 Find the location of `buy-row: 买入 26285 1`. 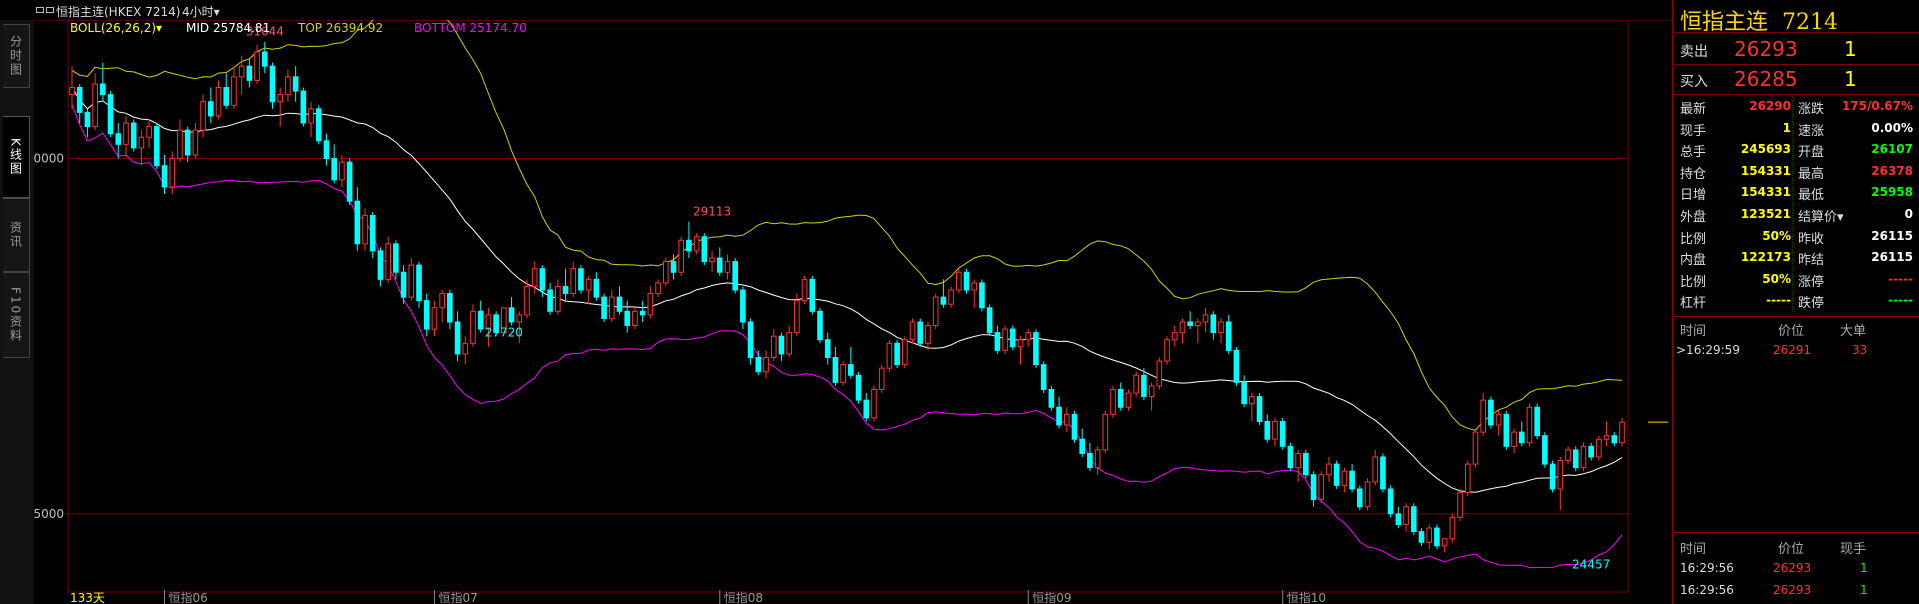

buy-row: 买入 26285 1 is located at coordinates (1796, 79).